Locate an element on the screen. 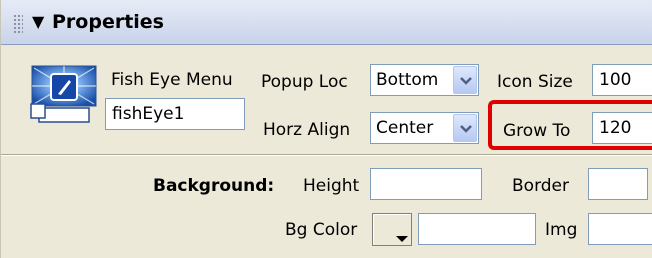  grow-to-label: Grow To is located at coordinates (537, 131).